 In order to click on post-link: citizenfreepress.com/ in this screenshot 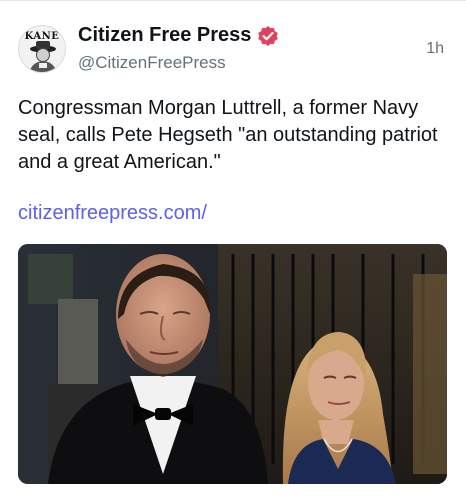, I will do `click(112, 213)`.